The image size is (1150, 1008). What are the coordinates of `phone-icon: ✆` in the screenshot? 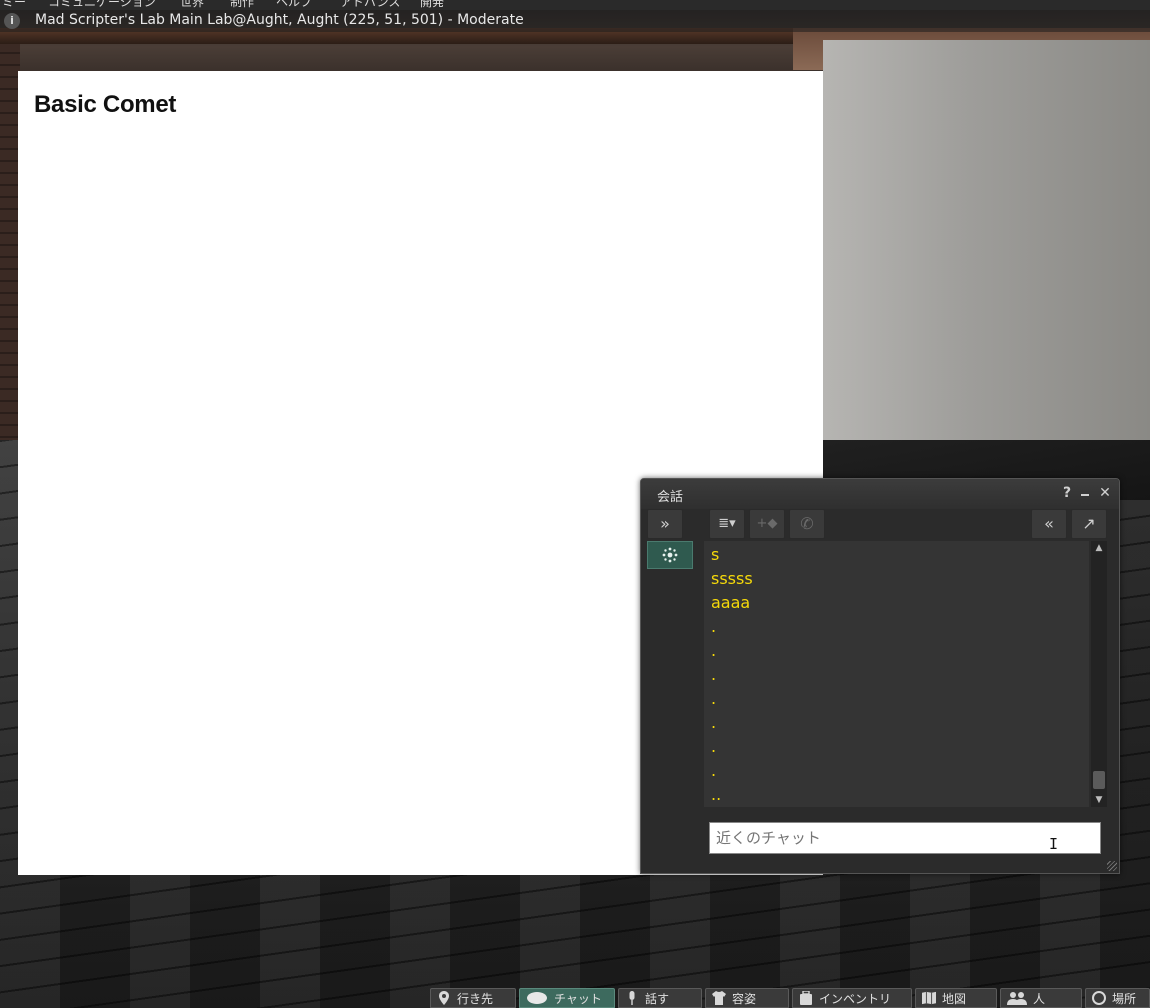 It's located at (807, 523).